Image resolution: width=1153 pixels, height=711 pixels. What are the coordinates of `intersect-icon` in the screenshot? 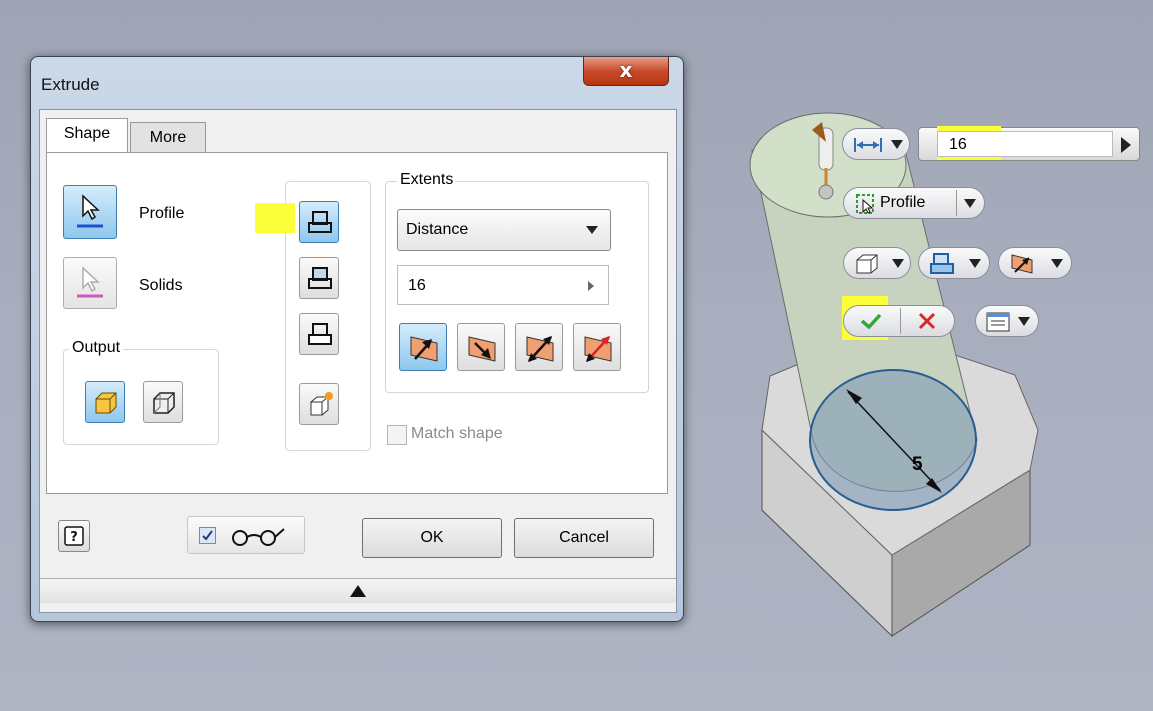 It's located at (320, 334).